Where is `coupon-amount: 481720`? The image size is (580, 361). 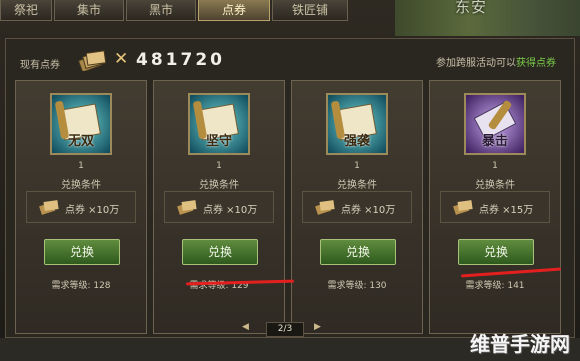
coupon-amount: 481720 is located at coordinates (180, 60).